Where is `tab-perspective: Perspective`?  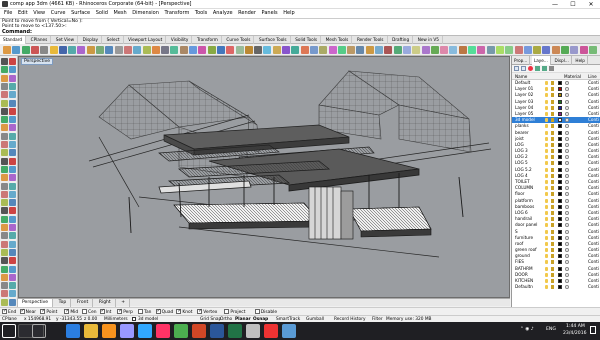
tab-perspective: Perspective is located at coordinates (36, 303).